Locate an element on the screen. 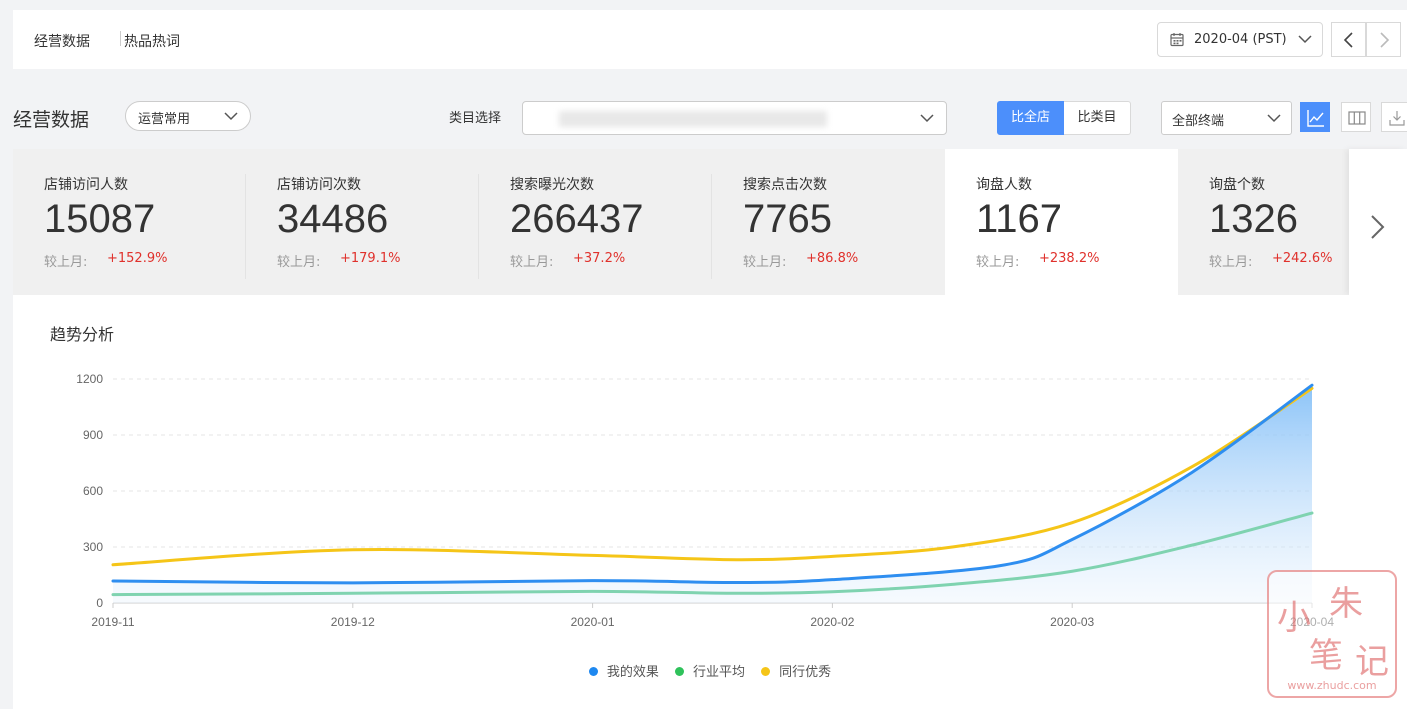  y-tick-label: 900 is located at coordinates (93, 435).